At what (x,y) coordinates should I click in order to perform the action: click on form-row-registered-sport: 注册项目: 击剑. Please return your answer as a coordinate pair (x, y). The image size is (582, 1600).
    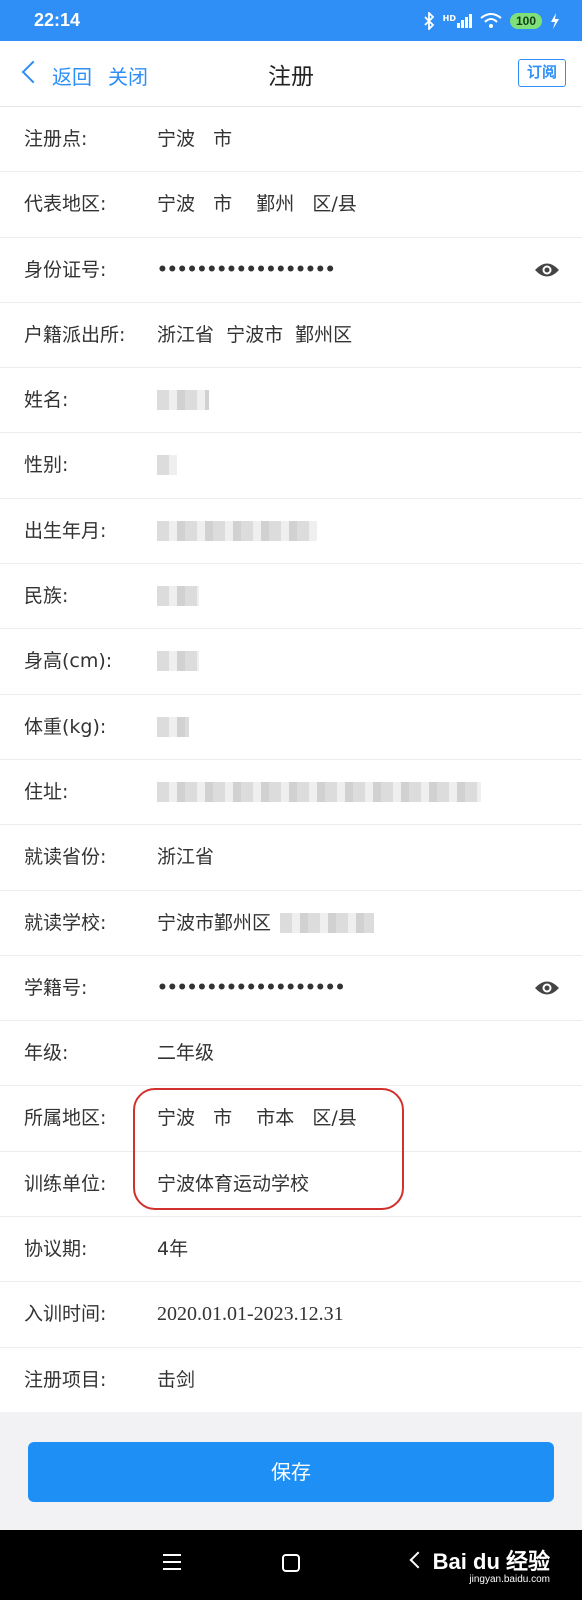
    Looking at the image, I should click on (291, 1380).